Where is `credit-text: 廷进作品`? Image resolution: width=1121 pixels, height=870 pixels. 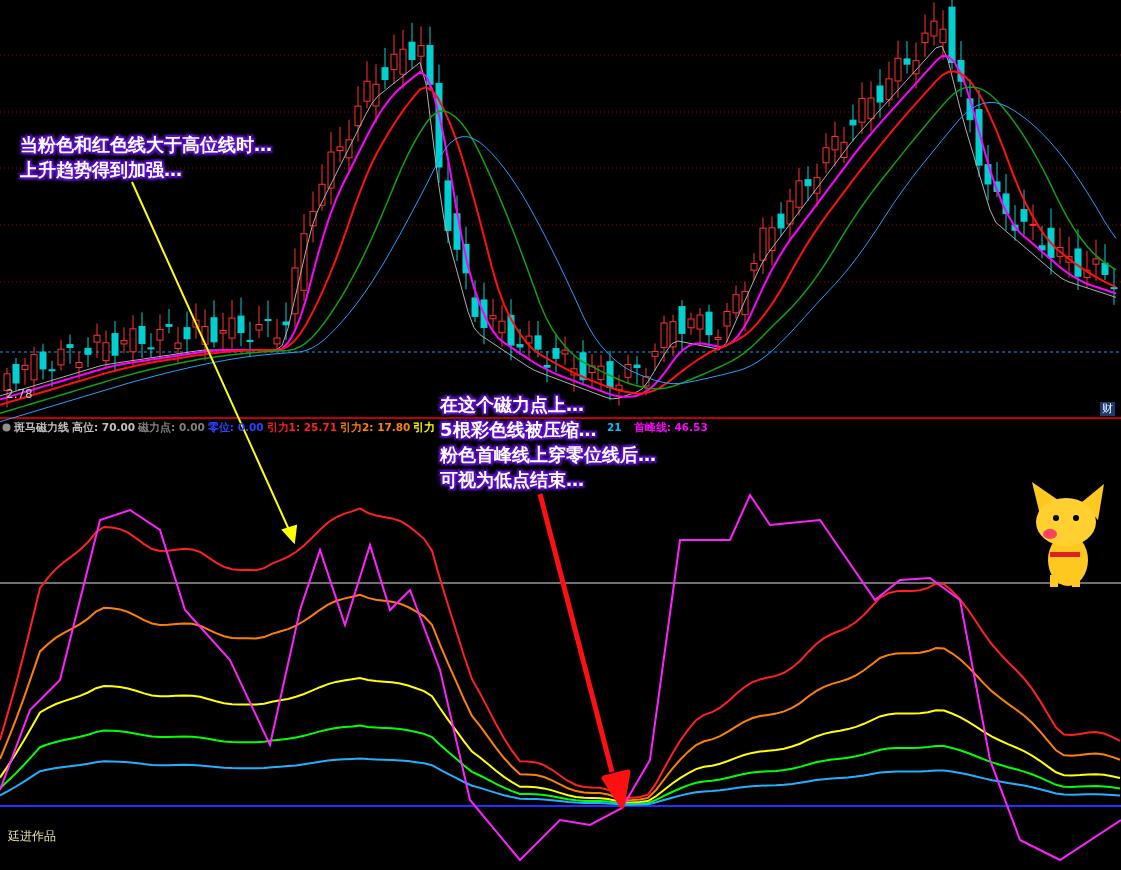
credit-text: 廷进作品 is located at coordinates (32, 836).